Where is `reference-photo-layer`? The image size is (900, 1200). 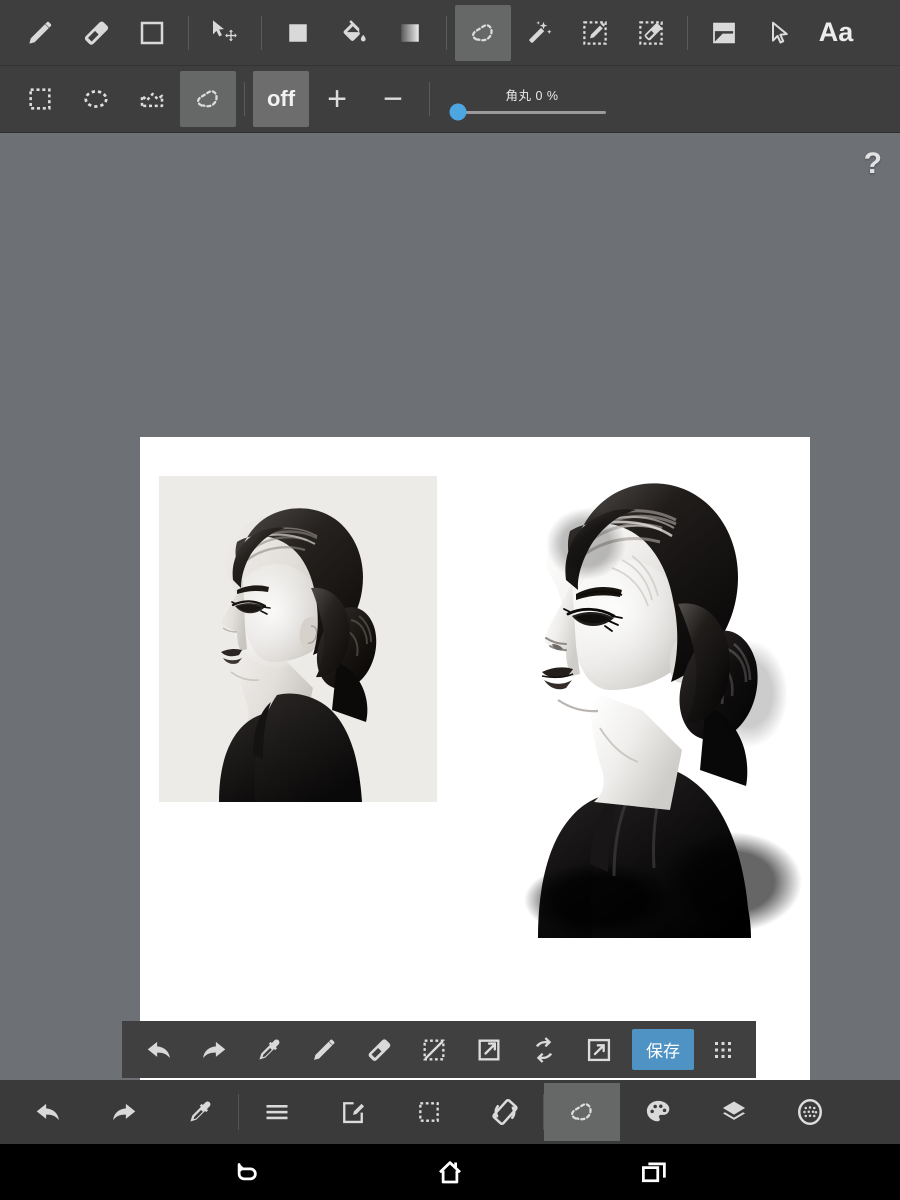 reference-photo-layer is located at coordinates (298, 639).